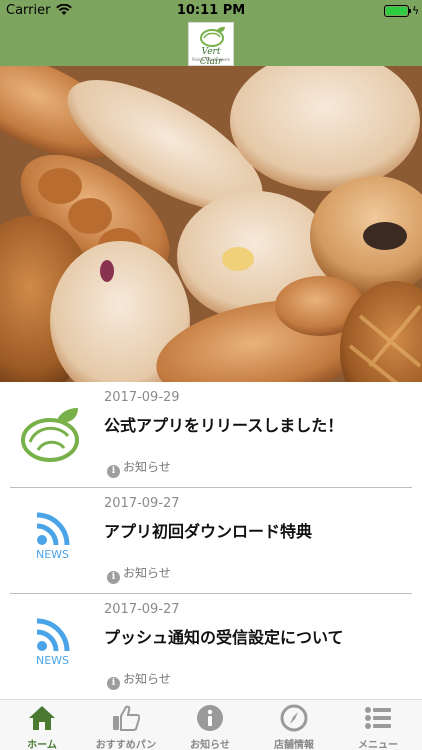 The height and width of the screenshot is (750, 422). What do you see at coordinates (142, 397) in the screenshot?
I see `news-date: 2017-09-29` at bounding box center [142, 397].